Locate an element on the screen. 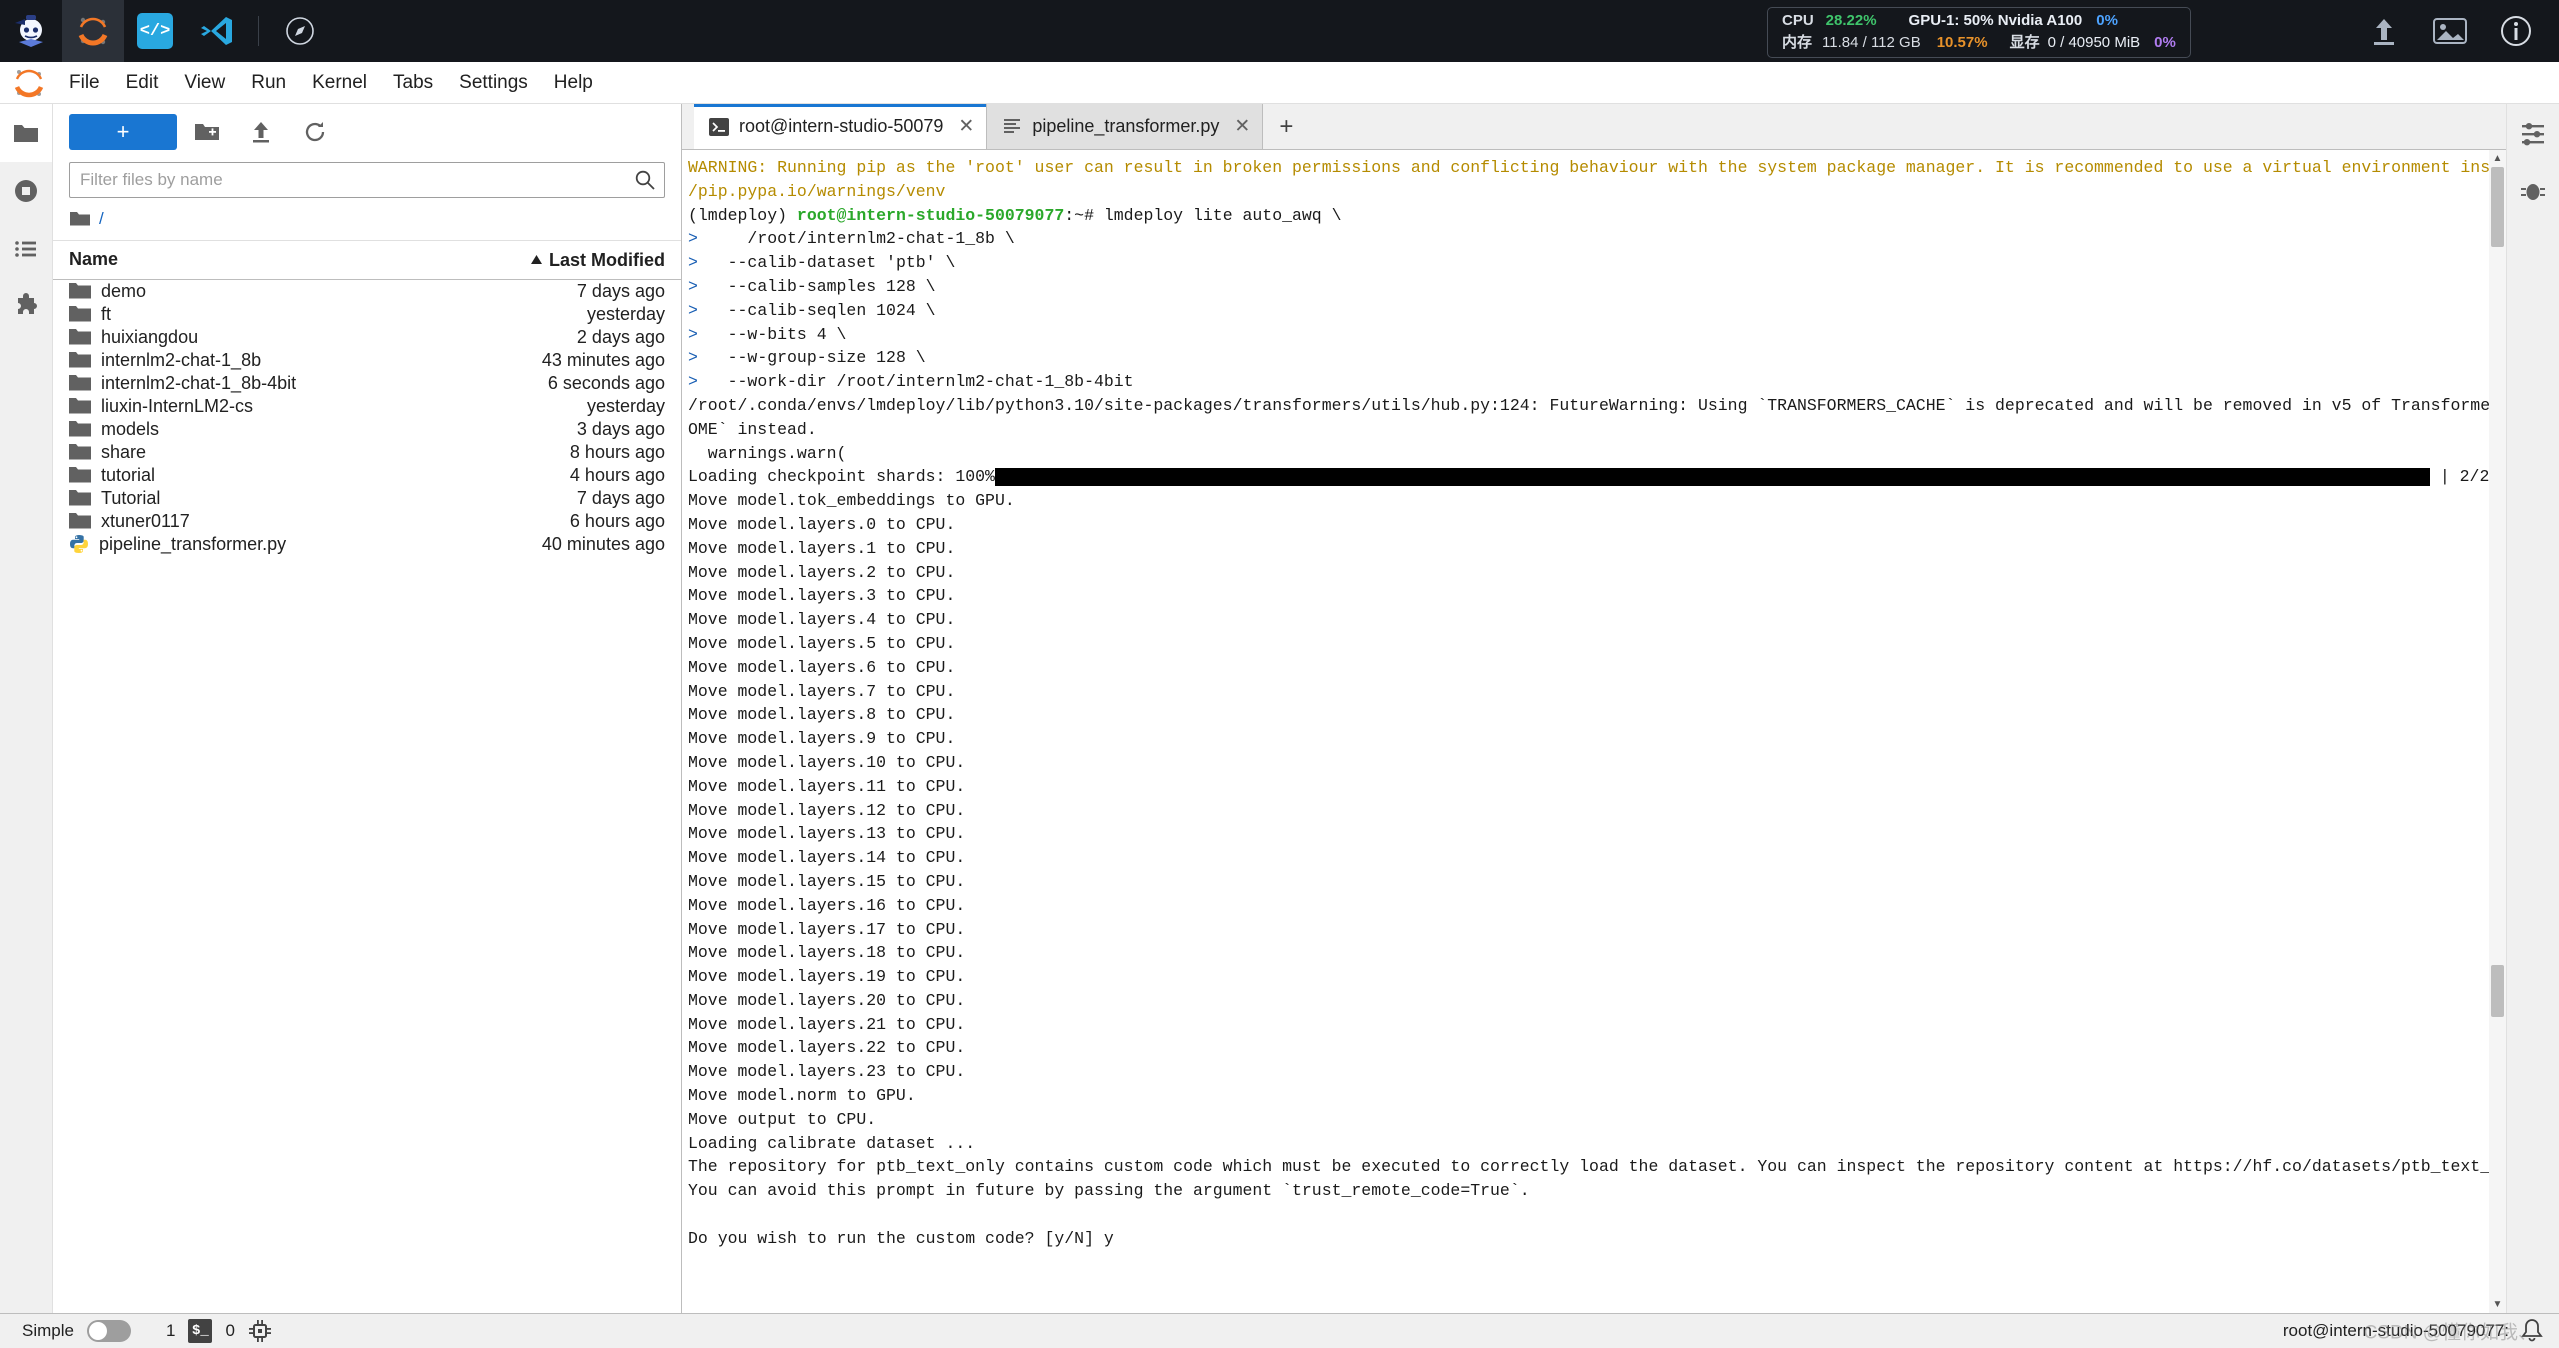  upload-files-button is located at coordinates (261, 132).